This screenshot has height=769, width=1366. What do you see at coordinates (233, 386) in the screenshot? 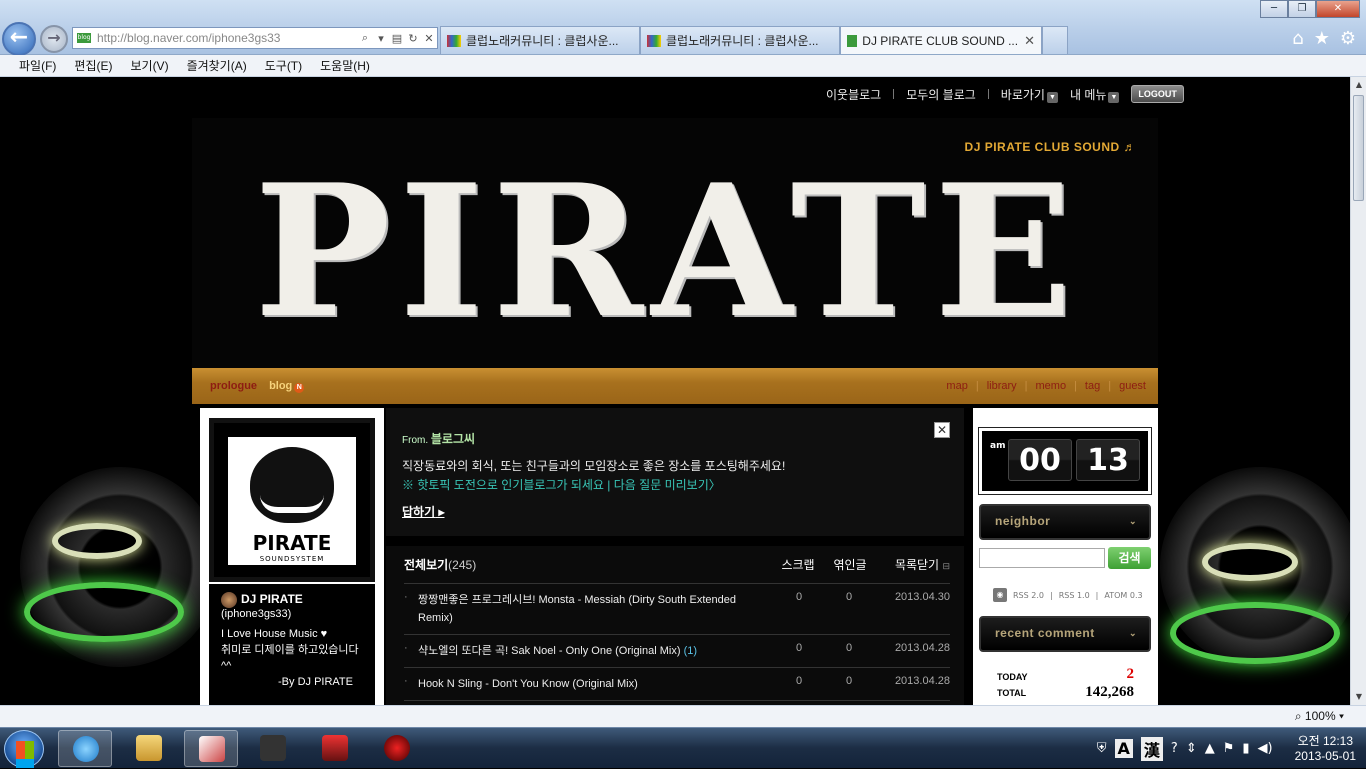
I see `nav-prologue: prologue` at bounding box center [233, 386].